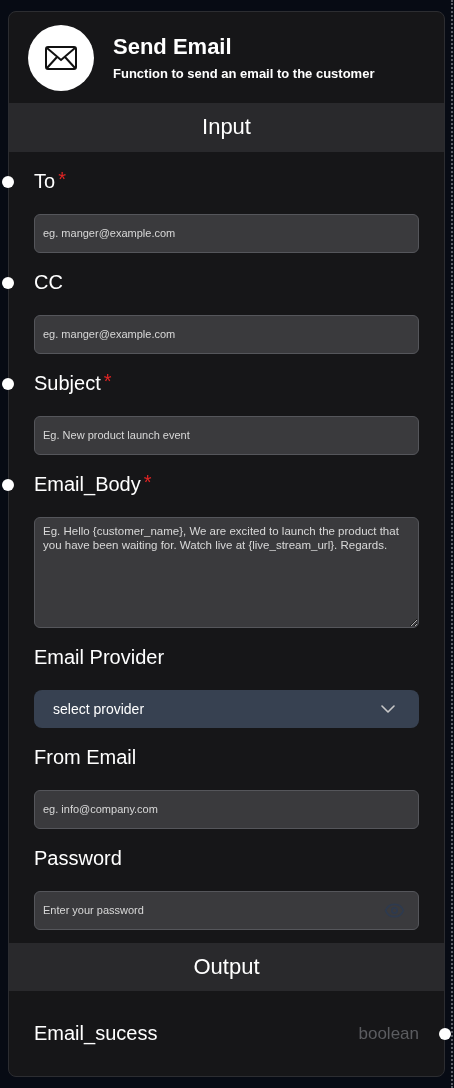  I want to click on output-type: boolean, so click(388, 1033).